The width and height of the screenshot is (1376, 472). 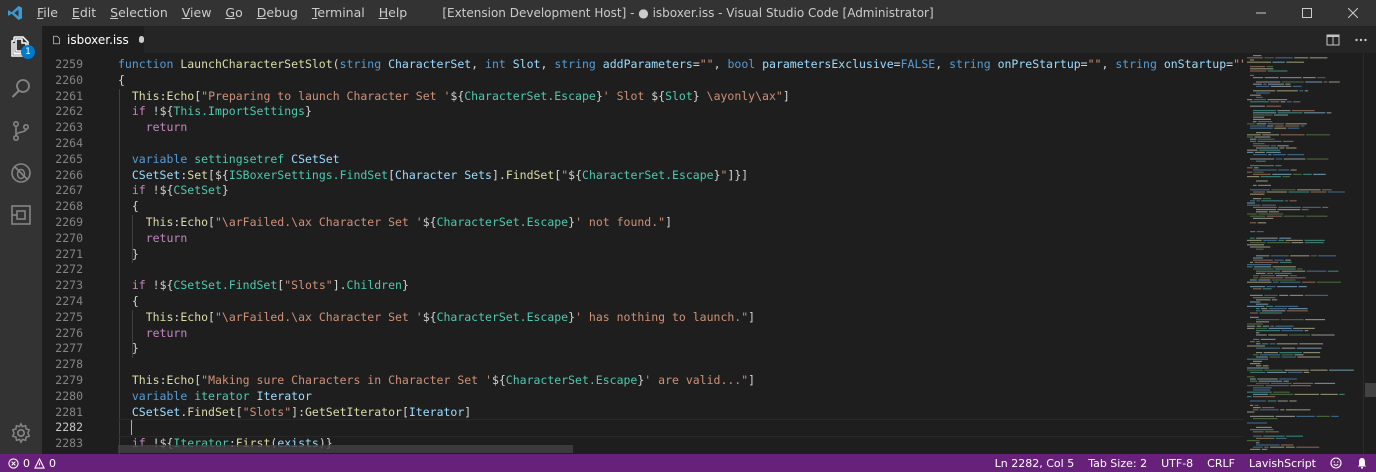 I want to click on more-actions-icon, so click(x=1361, y=40).